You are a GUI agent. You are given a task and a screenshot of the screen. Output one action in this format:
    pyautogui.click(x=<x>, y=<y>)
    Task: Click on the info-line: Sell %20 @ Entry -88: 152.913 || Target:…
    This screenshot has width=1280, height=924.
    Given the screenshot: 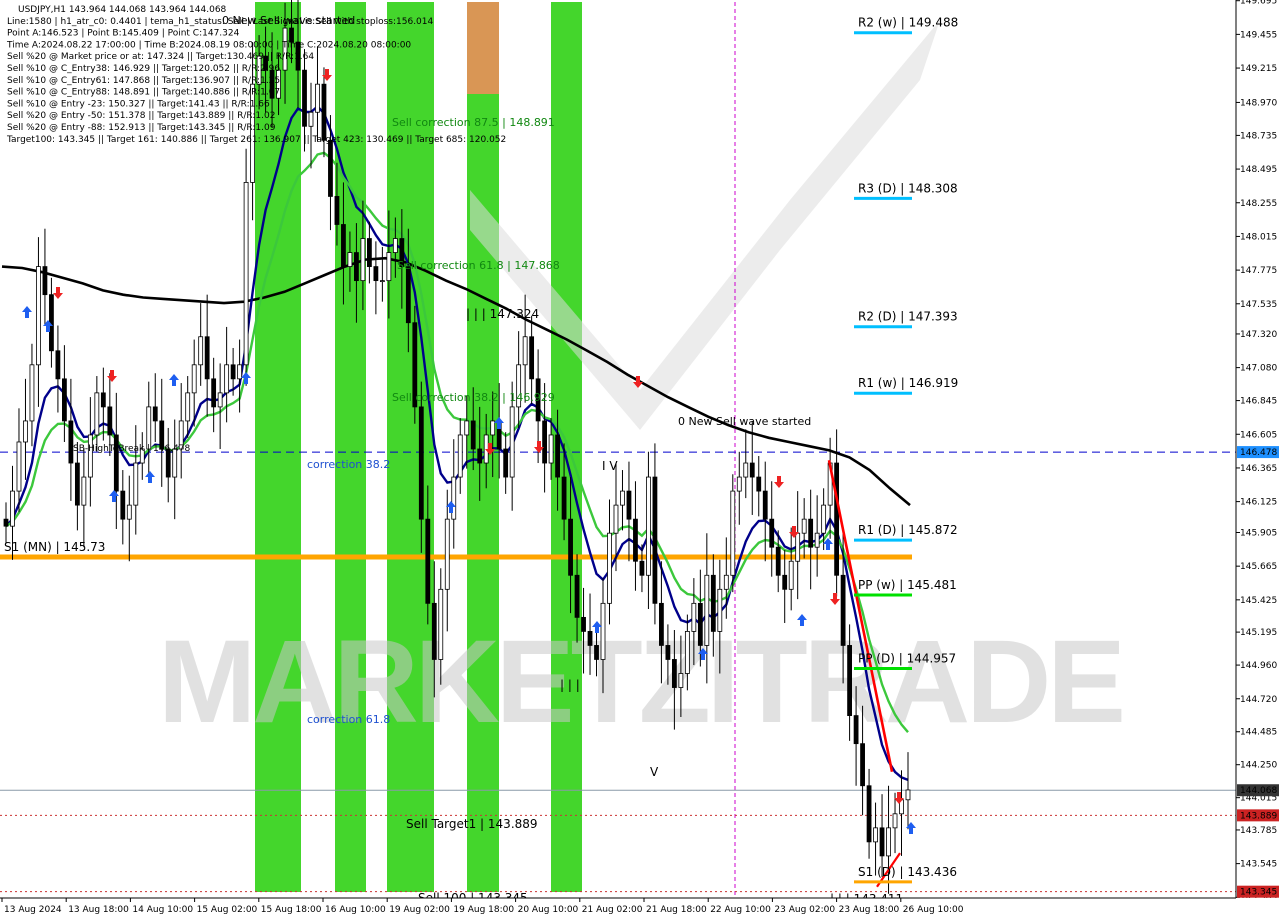 What is the action you would take?
    pyautogui.click(x=141, y=128)
    